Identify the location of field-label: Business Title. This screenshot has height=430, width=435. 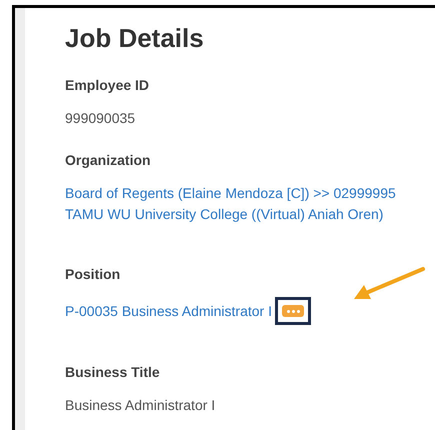
(113, 372).